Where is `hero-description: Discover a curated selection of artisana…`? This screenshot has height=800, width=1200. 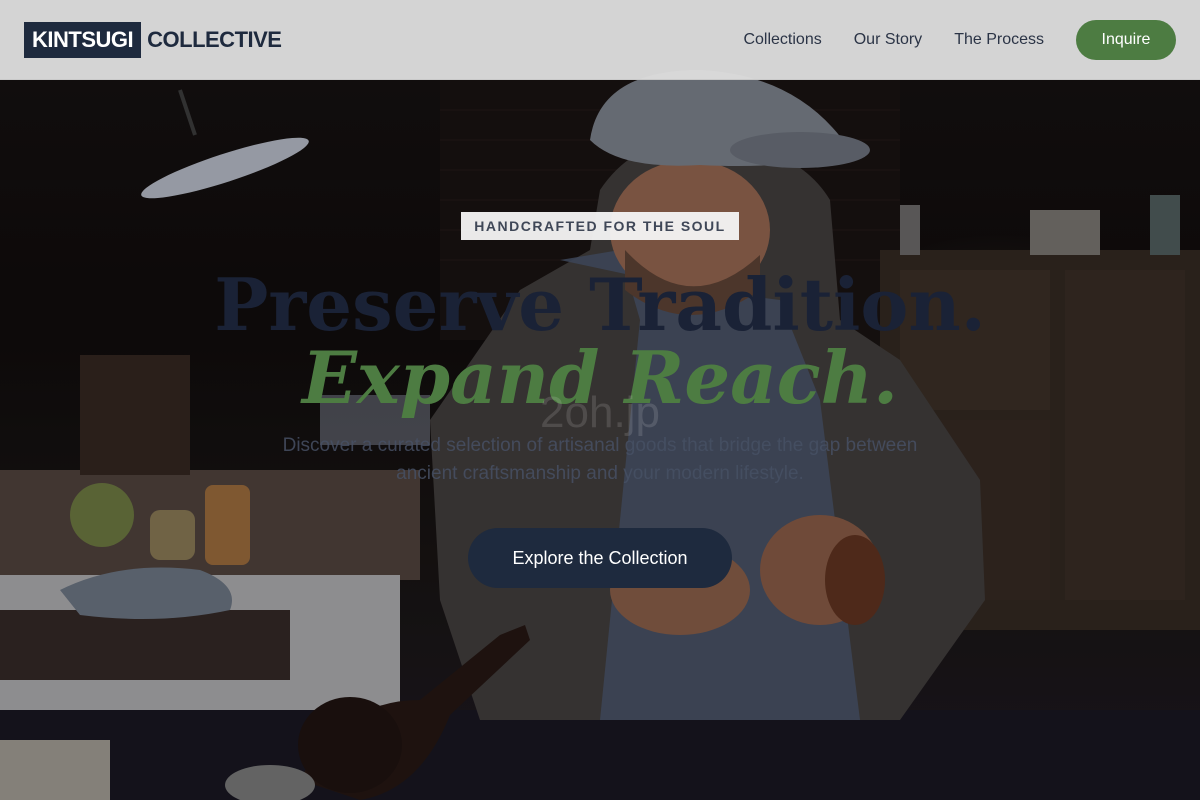 hero-description: Discover a curated selection of artisana… is located at coordinates (600, 459).